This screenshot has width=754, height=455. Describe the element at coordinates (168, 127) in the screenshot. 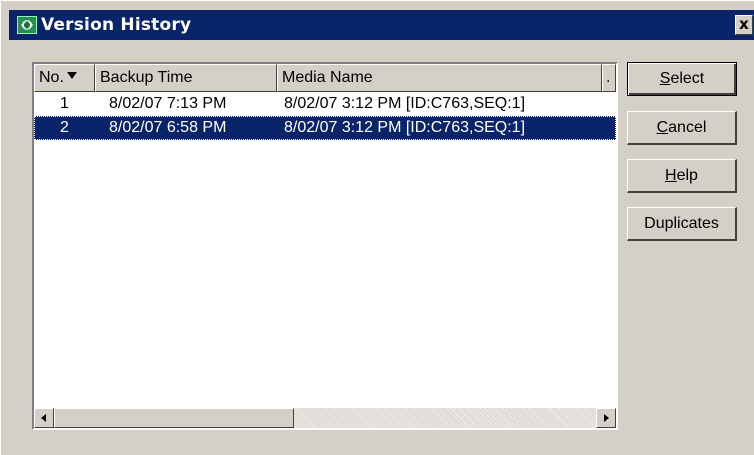

I see `row-backup-time: 8/02/07 6:58 PM` at that location.